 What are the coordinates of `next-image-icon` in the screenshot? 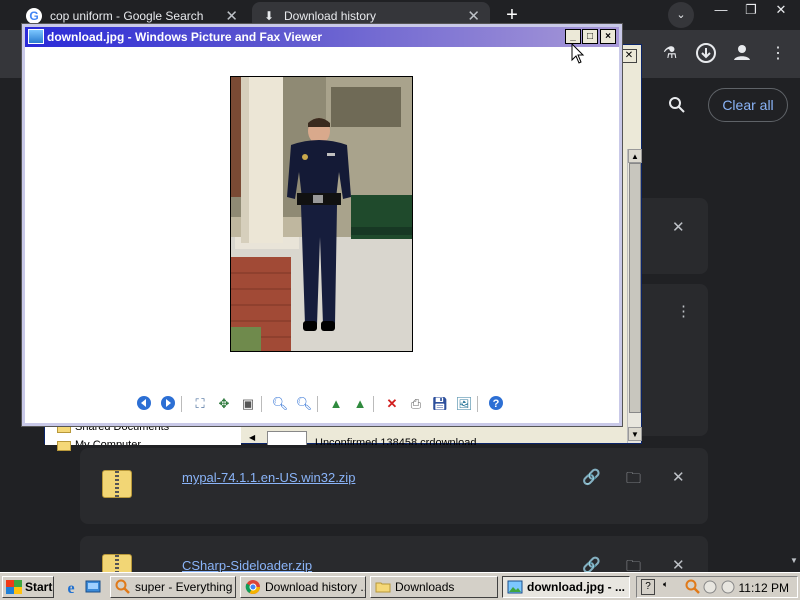 It's located at (168, 404).